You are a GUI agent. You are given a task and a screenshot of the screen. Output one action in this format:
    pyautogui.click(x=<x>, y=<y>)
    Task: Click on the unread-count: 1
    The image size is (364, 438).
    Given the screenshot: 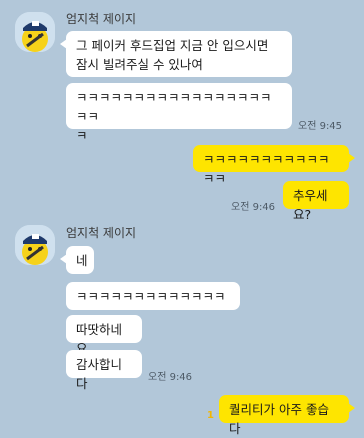 What is the action you would take?
    pyautogui.click(x=210, y=415)
    